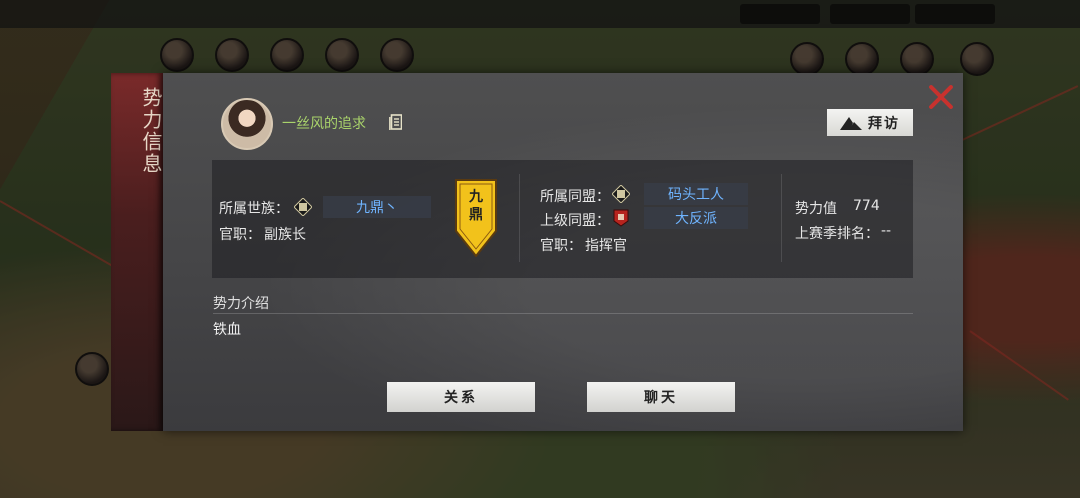 The image size is (1080, 498). I want to click on close-icon, so click(941, 97).